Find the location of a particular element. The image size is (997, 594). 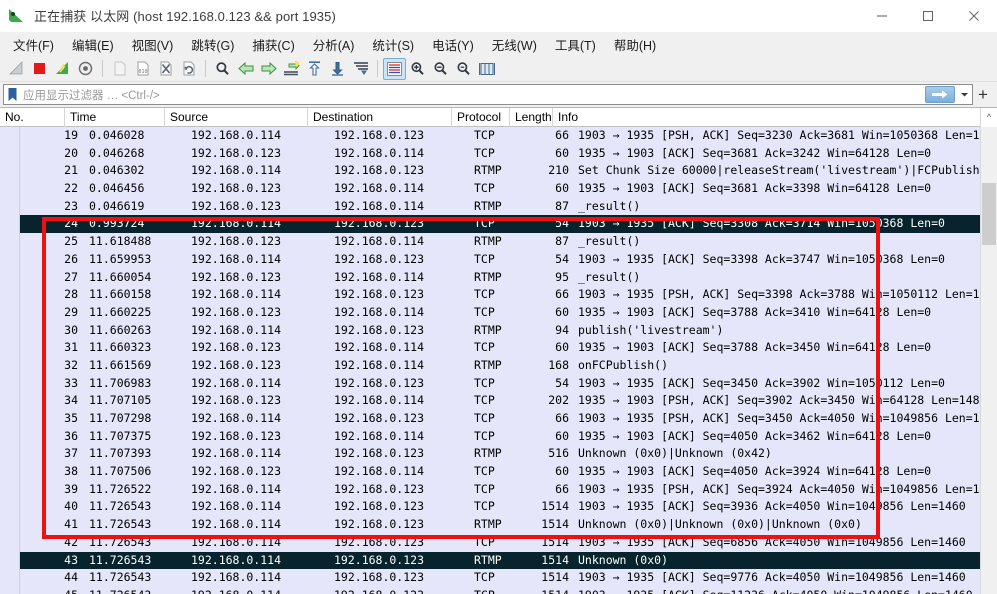

column-header-source: Source is located at coordinates (236, 117).